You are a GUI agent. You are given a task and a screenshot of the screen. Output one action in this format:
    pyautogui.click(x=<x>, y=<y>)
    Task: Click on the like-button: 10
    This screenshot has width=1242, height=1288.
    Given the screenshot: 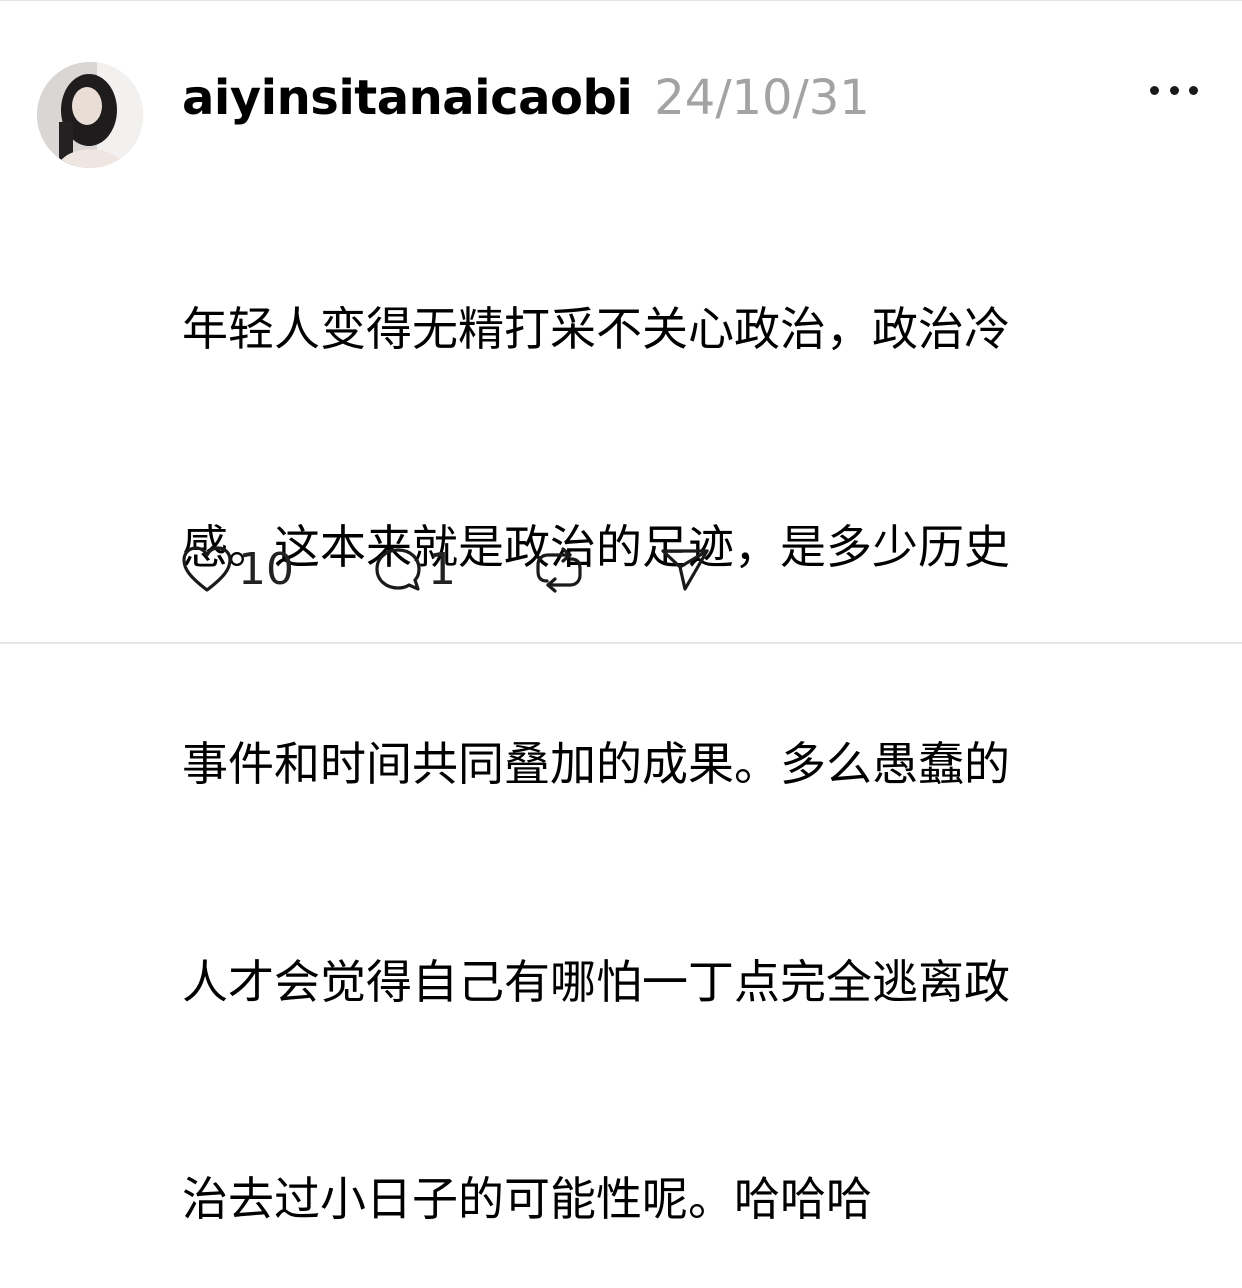 What is the action you would take?
    pyautogui.click(x=237, y=570)
    